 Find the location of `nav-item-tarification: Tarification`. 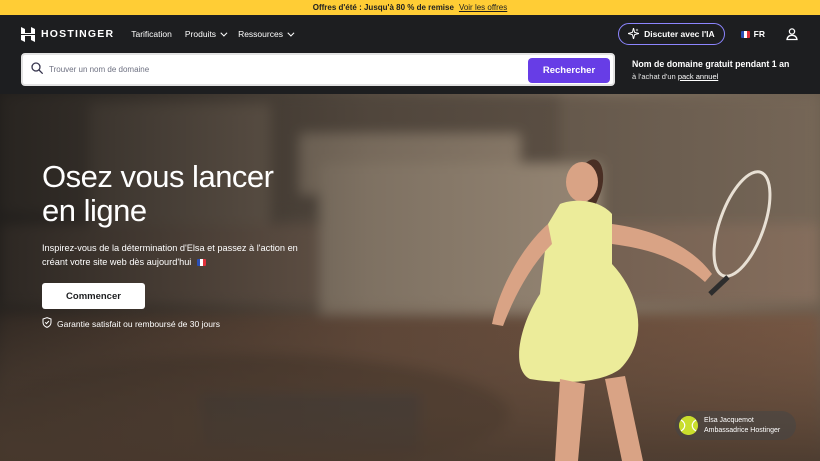

nav-item-tarification: Tarification is located at coordinates (151, 34).